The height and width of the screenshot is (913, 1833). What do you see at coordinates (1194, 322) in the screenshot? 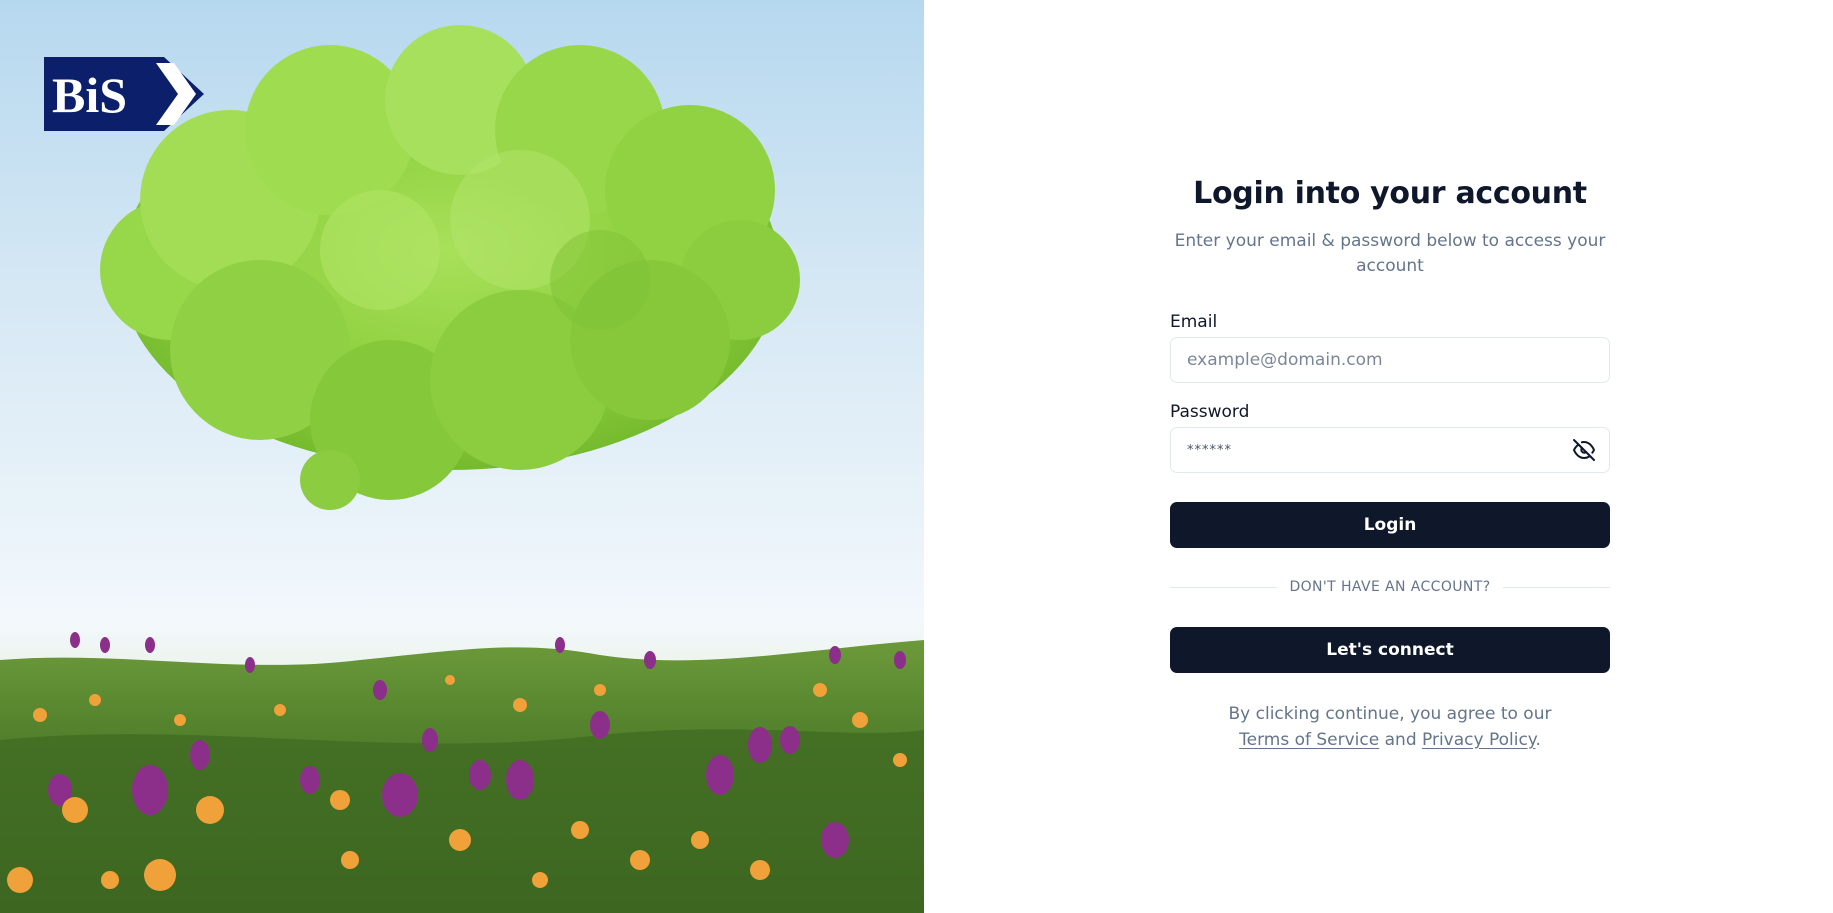
I see `email-label: Email` at bounding box center [1194, 322].